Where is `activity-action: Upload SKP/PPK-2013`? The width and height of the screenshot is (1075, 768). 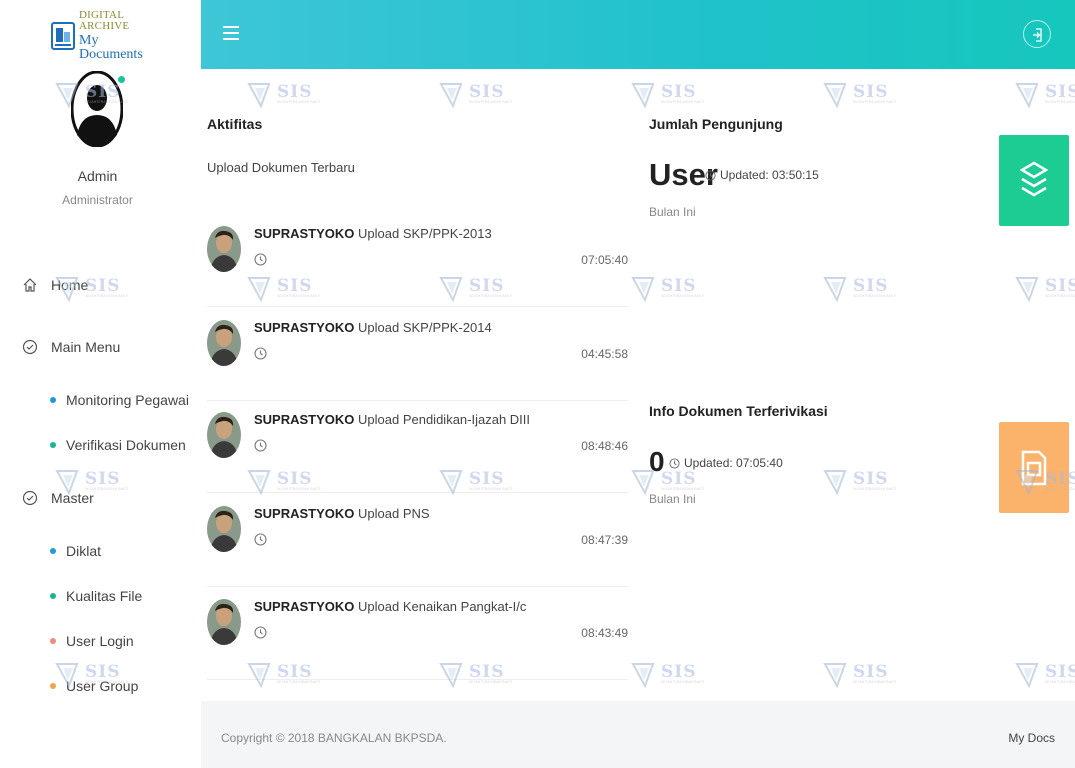 activity-action: Upload SKP/PPK-2013 is located at coordinates (423, 233).